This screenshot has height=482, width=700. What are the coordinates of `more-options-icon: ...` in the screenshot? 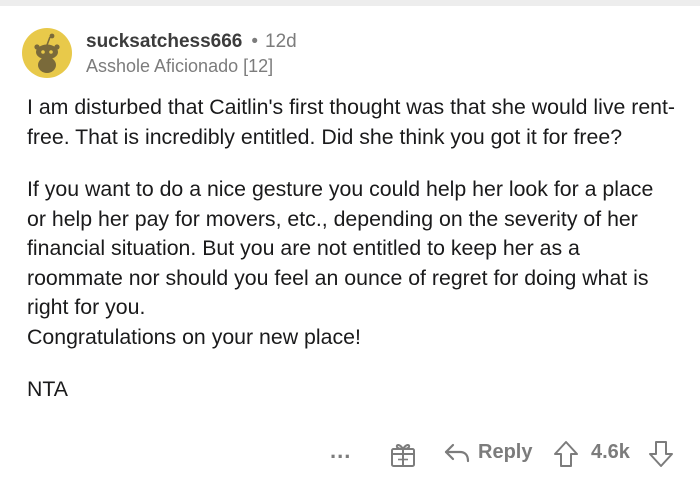 It's located at (340, 451).